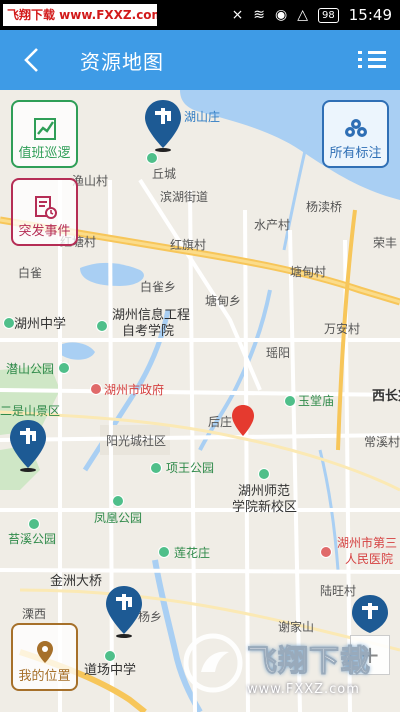 The width and height of the screenshot is (400, 712). Describe the element at coordinates (372, 60) in the screenshot. I see `list-menu-button` at that location.